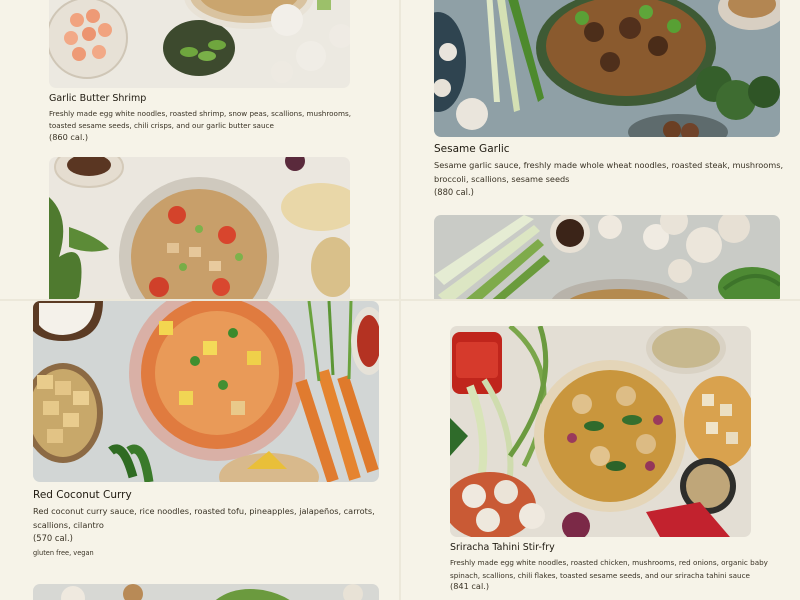 The image size is (800, 600). What do you see at coordinates (199, 228) in the screenshot?
I see `dish-photo-top-left-lower` at bounding box center [199, 228].